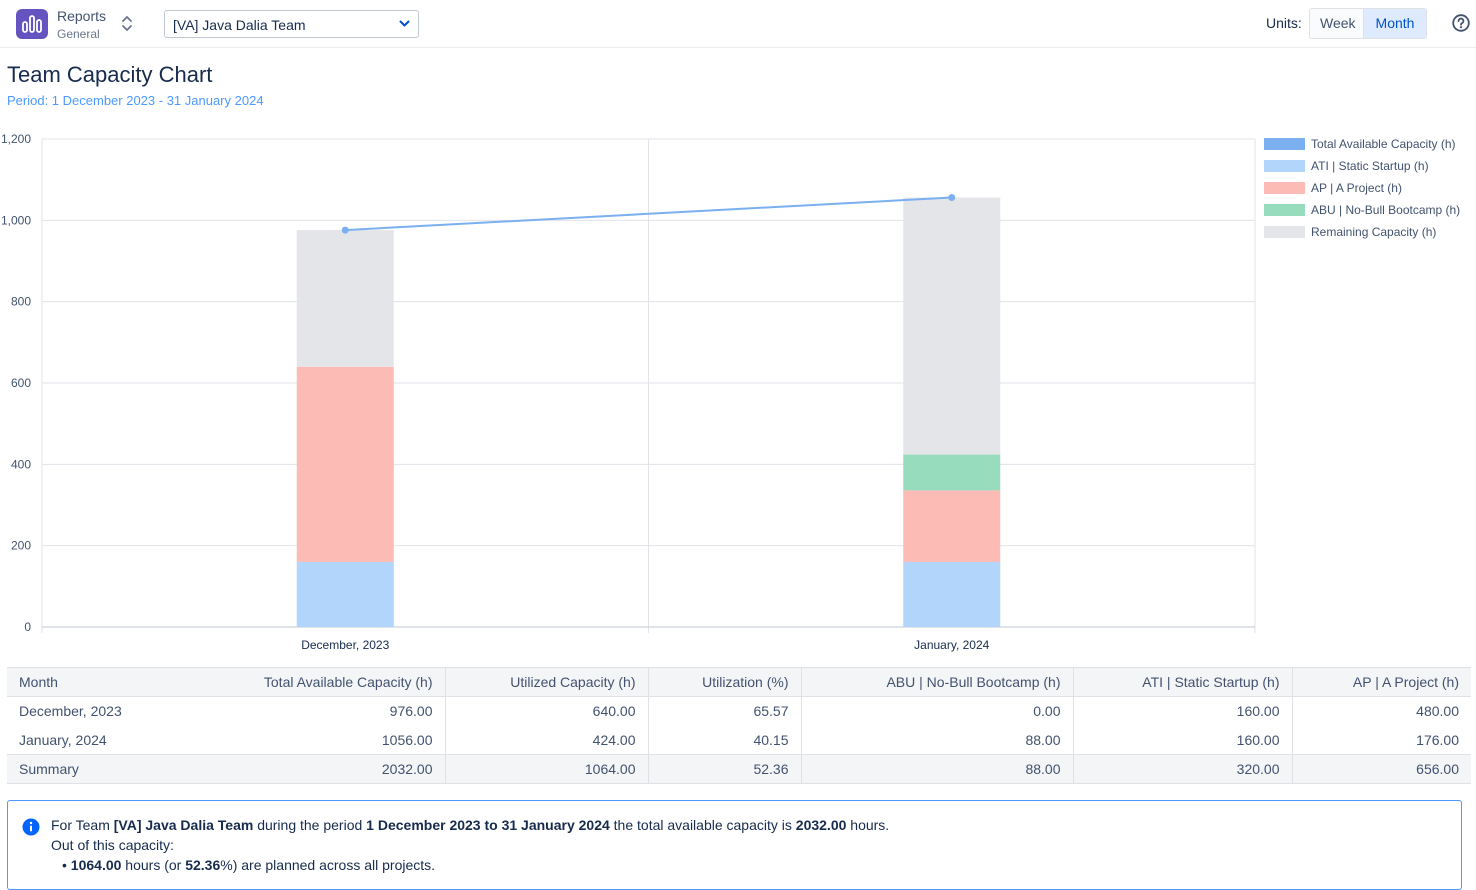 The height and width of the screenshot is (890, 1476). Describe the element at coordinates (1182, 682) in the screenshot. I see `column-header: ATI | Static Startup (h)` at that location.